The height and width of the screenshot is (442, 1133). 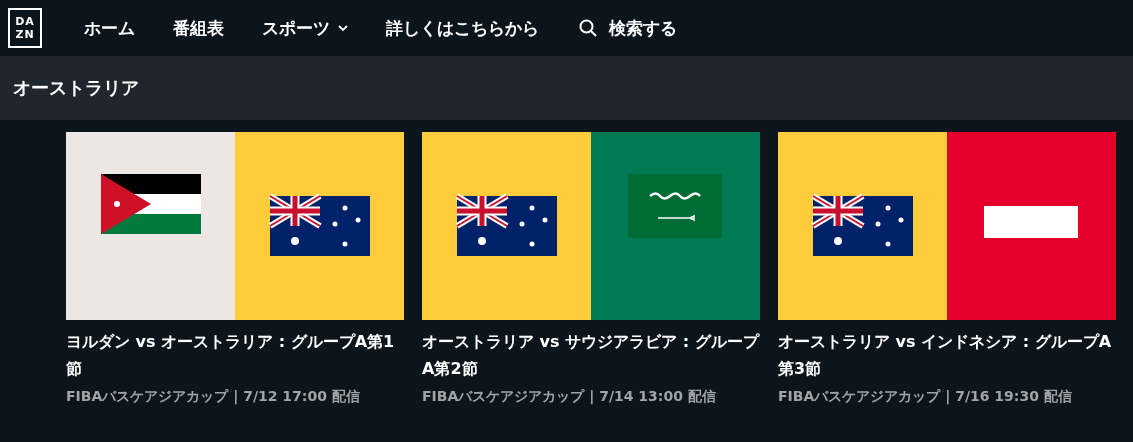 I want to click on nav-link: ホーム, so click(x=109, y=28).